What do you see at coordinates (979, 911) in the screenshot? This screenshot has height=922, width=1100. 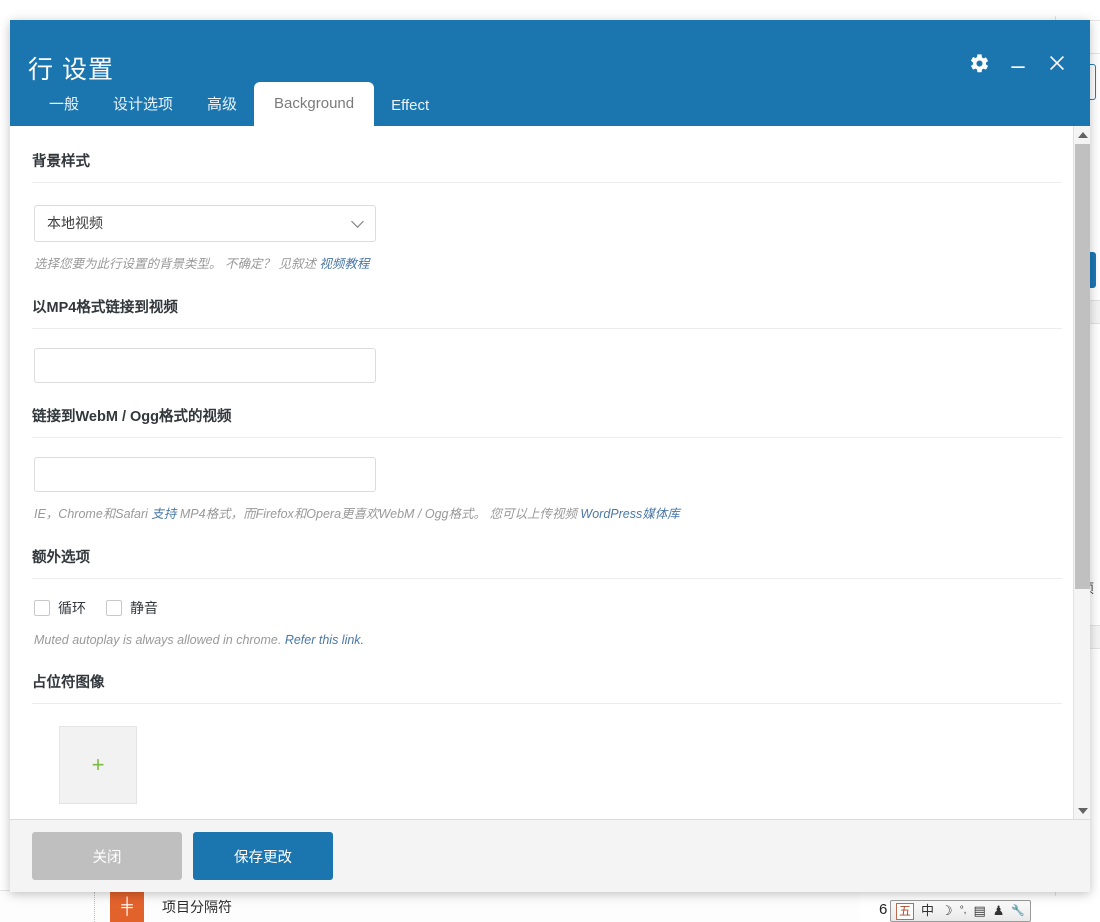 I see `ime-keyboard-icon: ▤` at bounding box center [979, 911].